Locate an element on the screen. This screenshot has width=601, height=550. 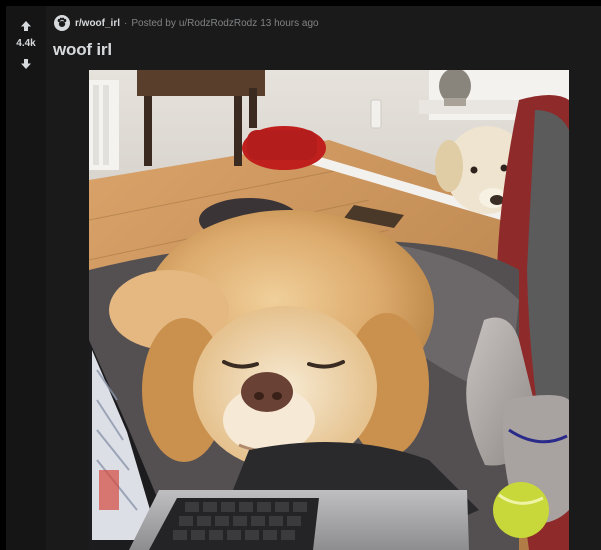
author-link: u/RodzRodzRodz is located at coordinates (218, 23).